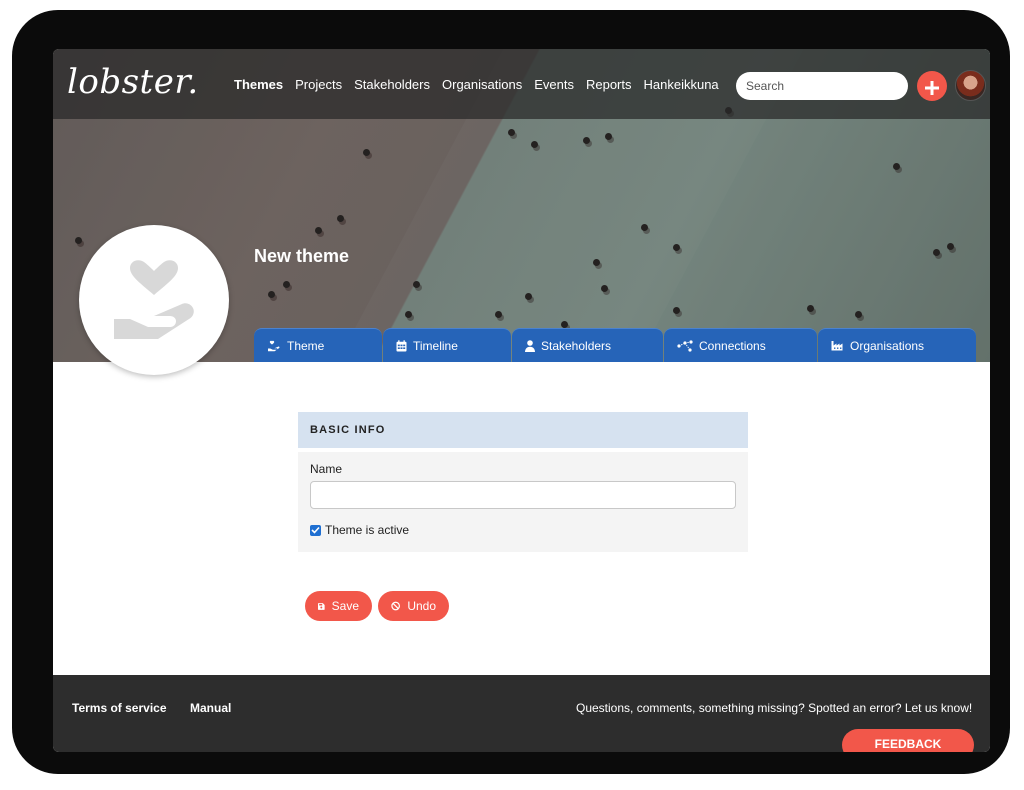 Image resolution: width=1024 pixels, height=790 pixels. I want to click on page-title: New theme, so click(302, 256).